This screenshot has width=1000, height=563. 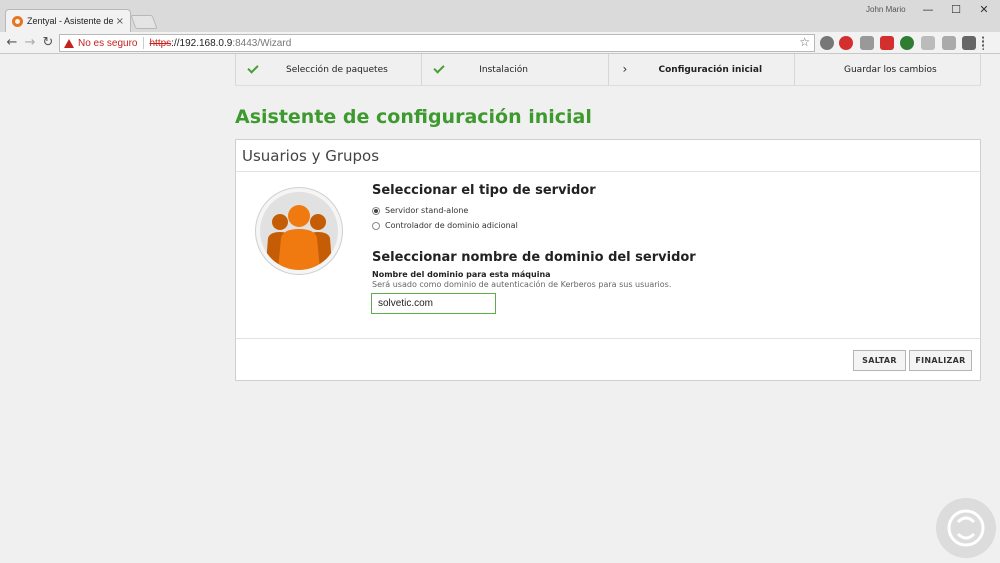 What do you see at coordinates (984, 10) in the screenshot?
I see `close-window-icon: ✕` at bounding box center [984, 10].